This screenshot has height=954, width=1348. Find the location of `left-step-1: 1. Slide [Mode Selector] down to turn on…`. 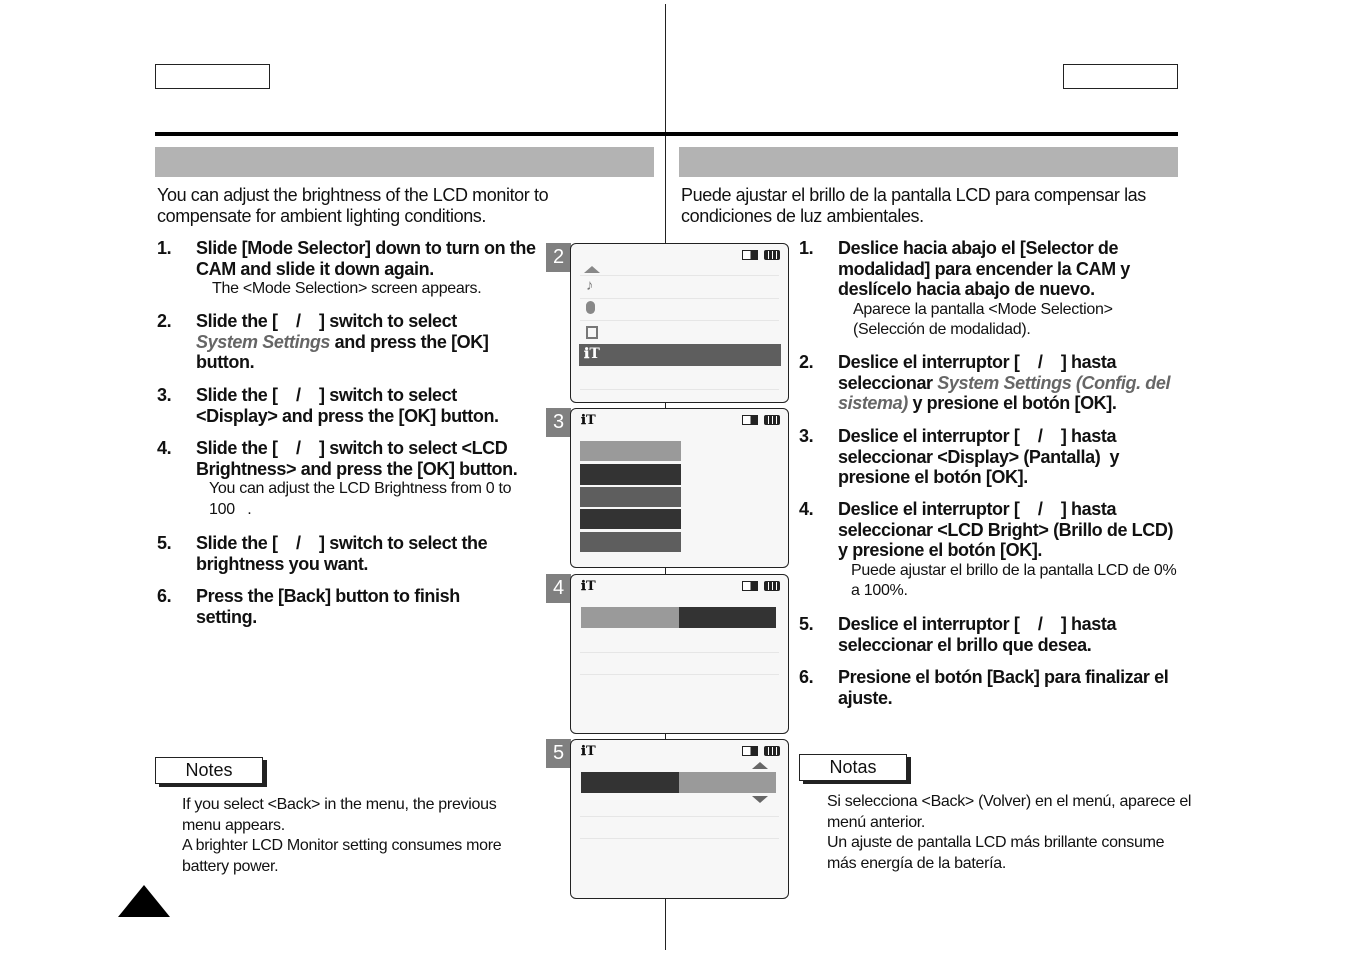

left-step-1: 1. Slide [Mode Selector] down to turn on… is located at coordinates (349, 269).